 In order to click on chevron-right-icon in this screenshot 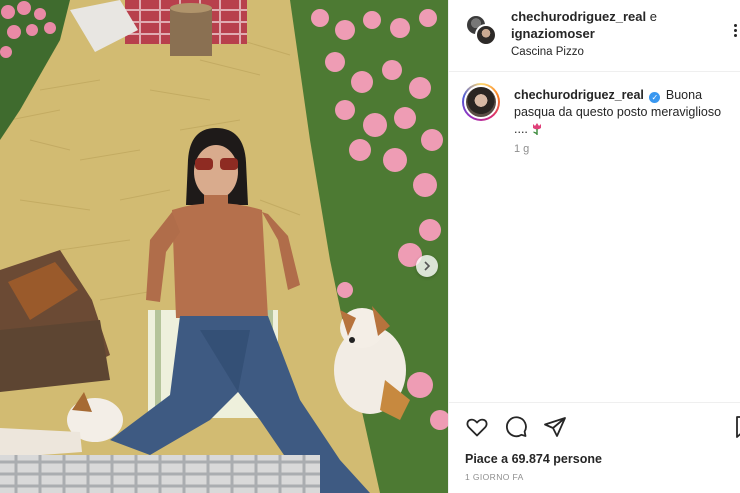, I will do `click(427, 266)`.